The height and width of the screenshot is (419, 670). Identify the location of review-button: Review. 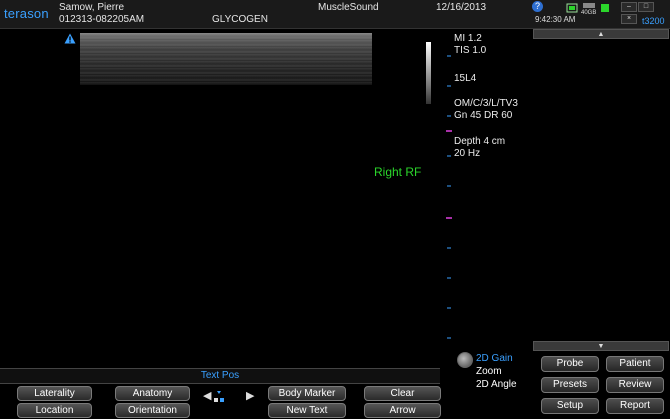
(635, 385).